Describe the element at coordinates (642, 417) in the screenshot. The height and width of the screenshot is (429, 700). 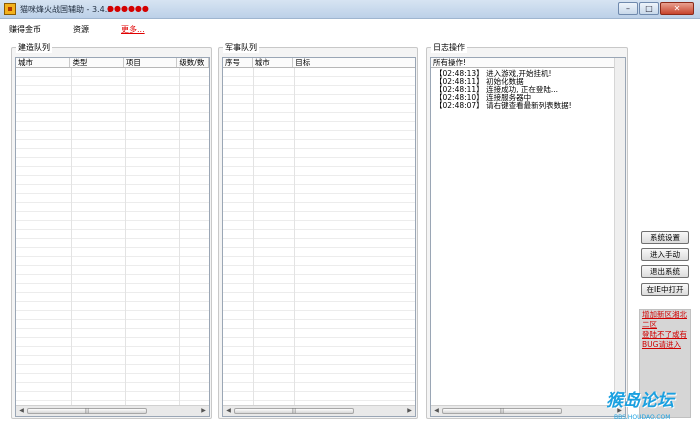
I see `watermark-url: BBS.HOUDAO.COM` at that location.